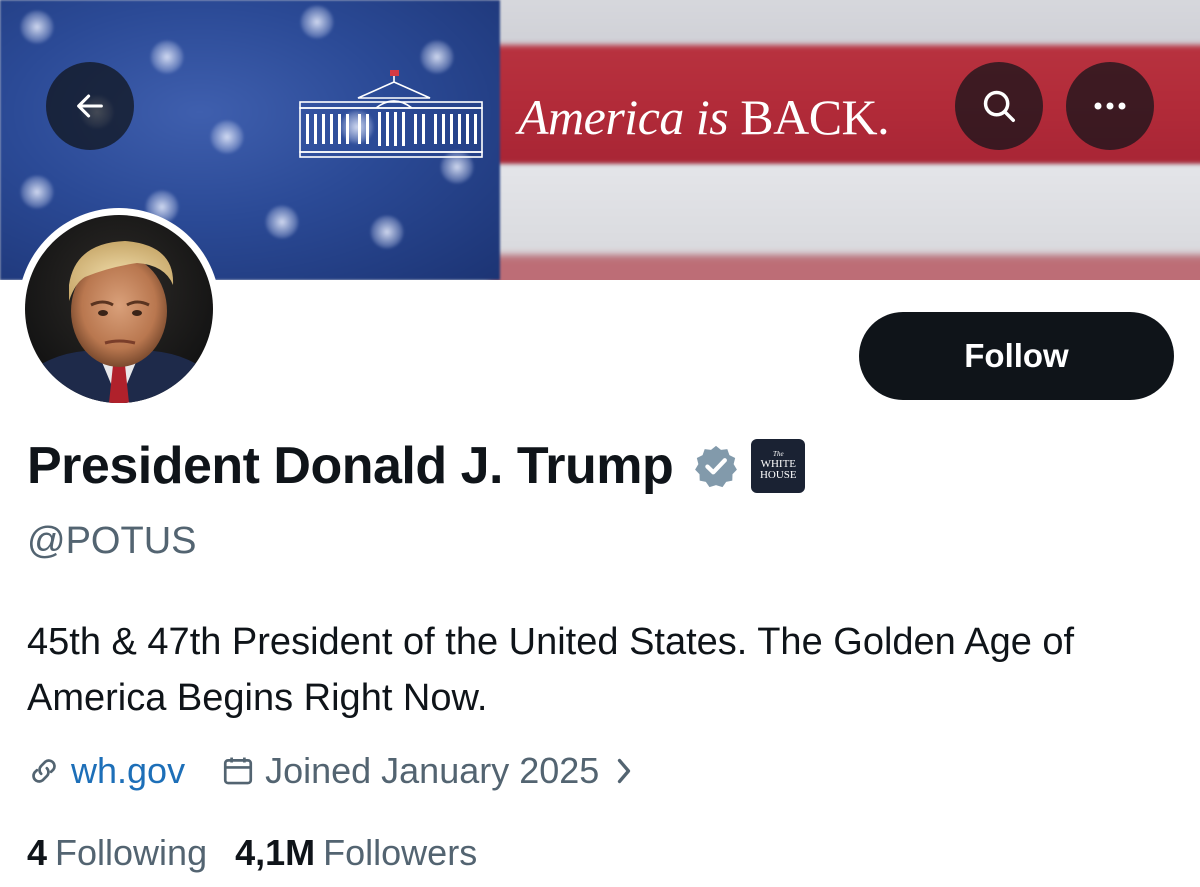  Describe the element at coordinates (112, 541) in the screenshot. I see `profile-handle: @POTUS` at that location.